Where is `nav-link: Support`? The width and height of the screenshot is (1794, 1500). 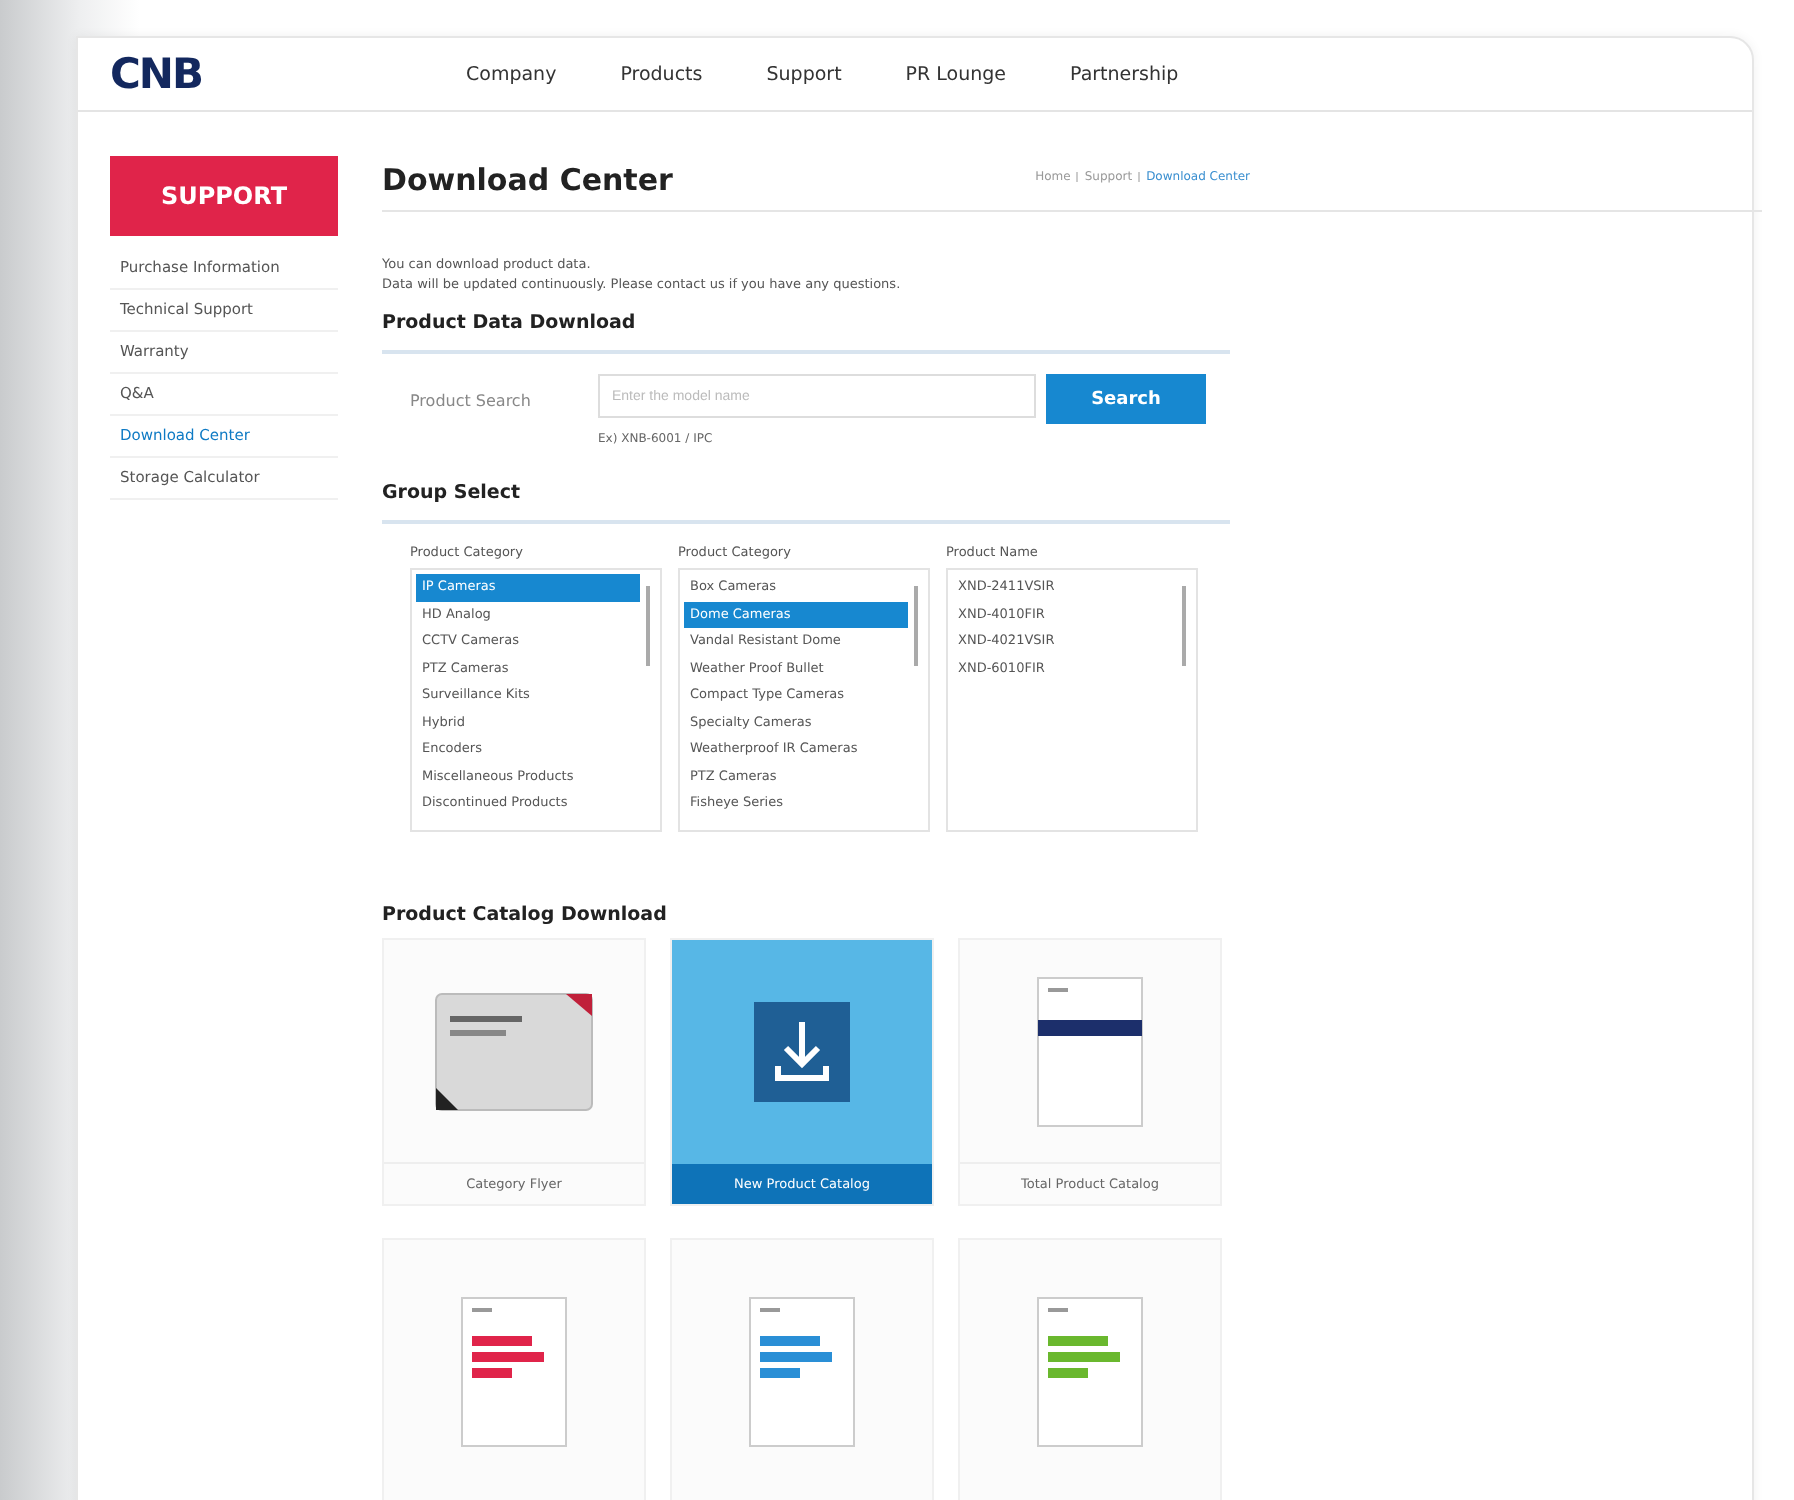 nav-link: Support is located at coordinates (804, 74).